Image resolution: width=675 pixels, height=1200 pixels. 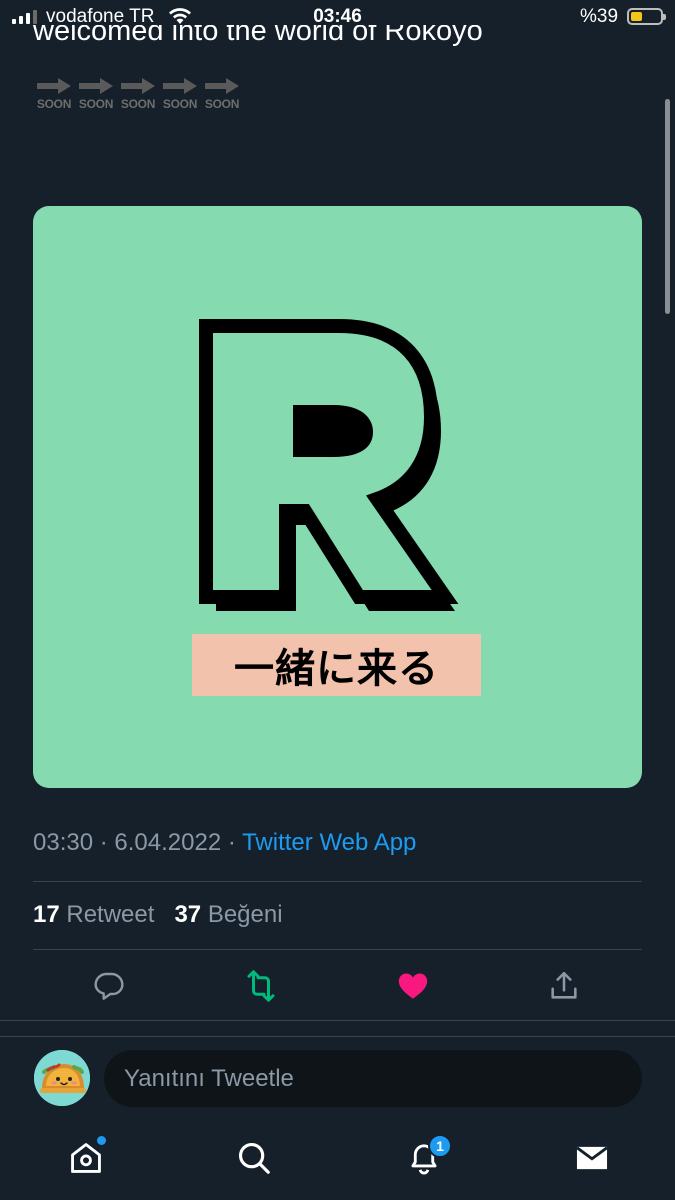 I want to click on retweet-button, so click(x=261, y=986).